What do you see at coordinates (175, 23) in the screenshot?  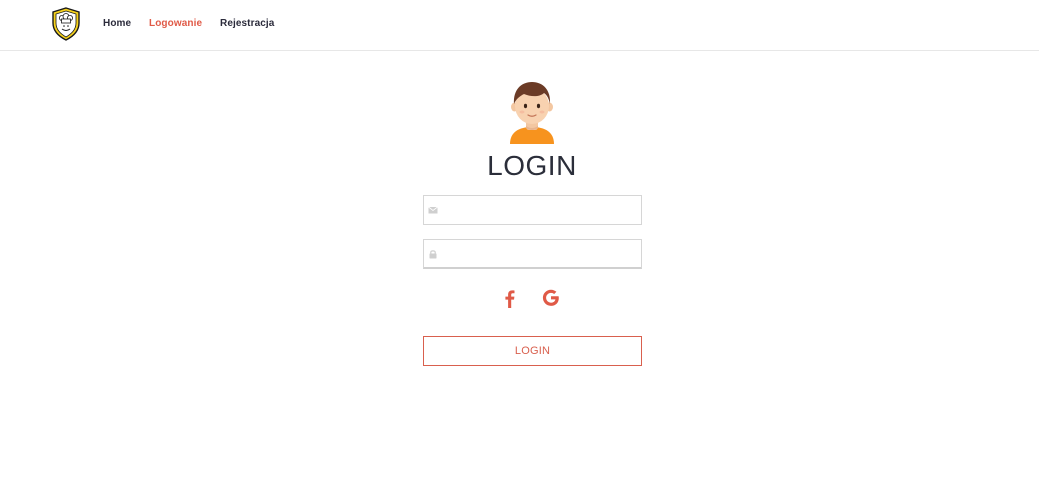 I see `nav-link-logowanie: Logowanie` at bounding box center [175, 23].